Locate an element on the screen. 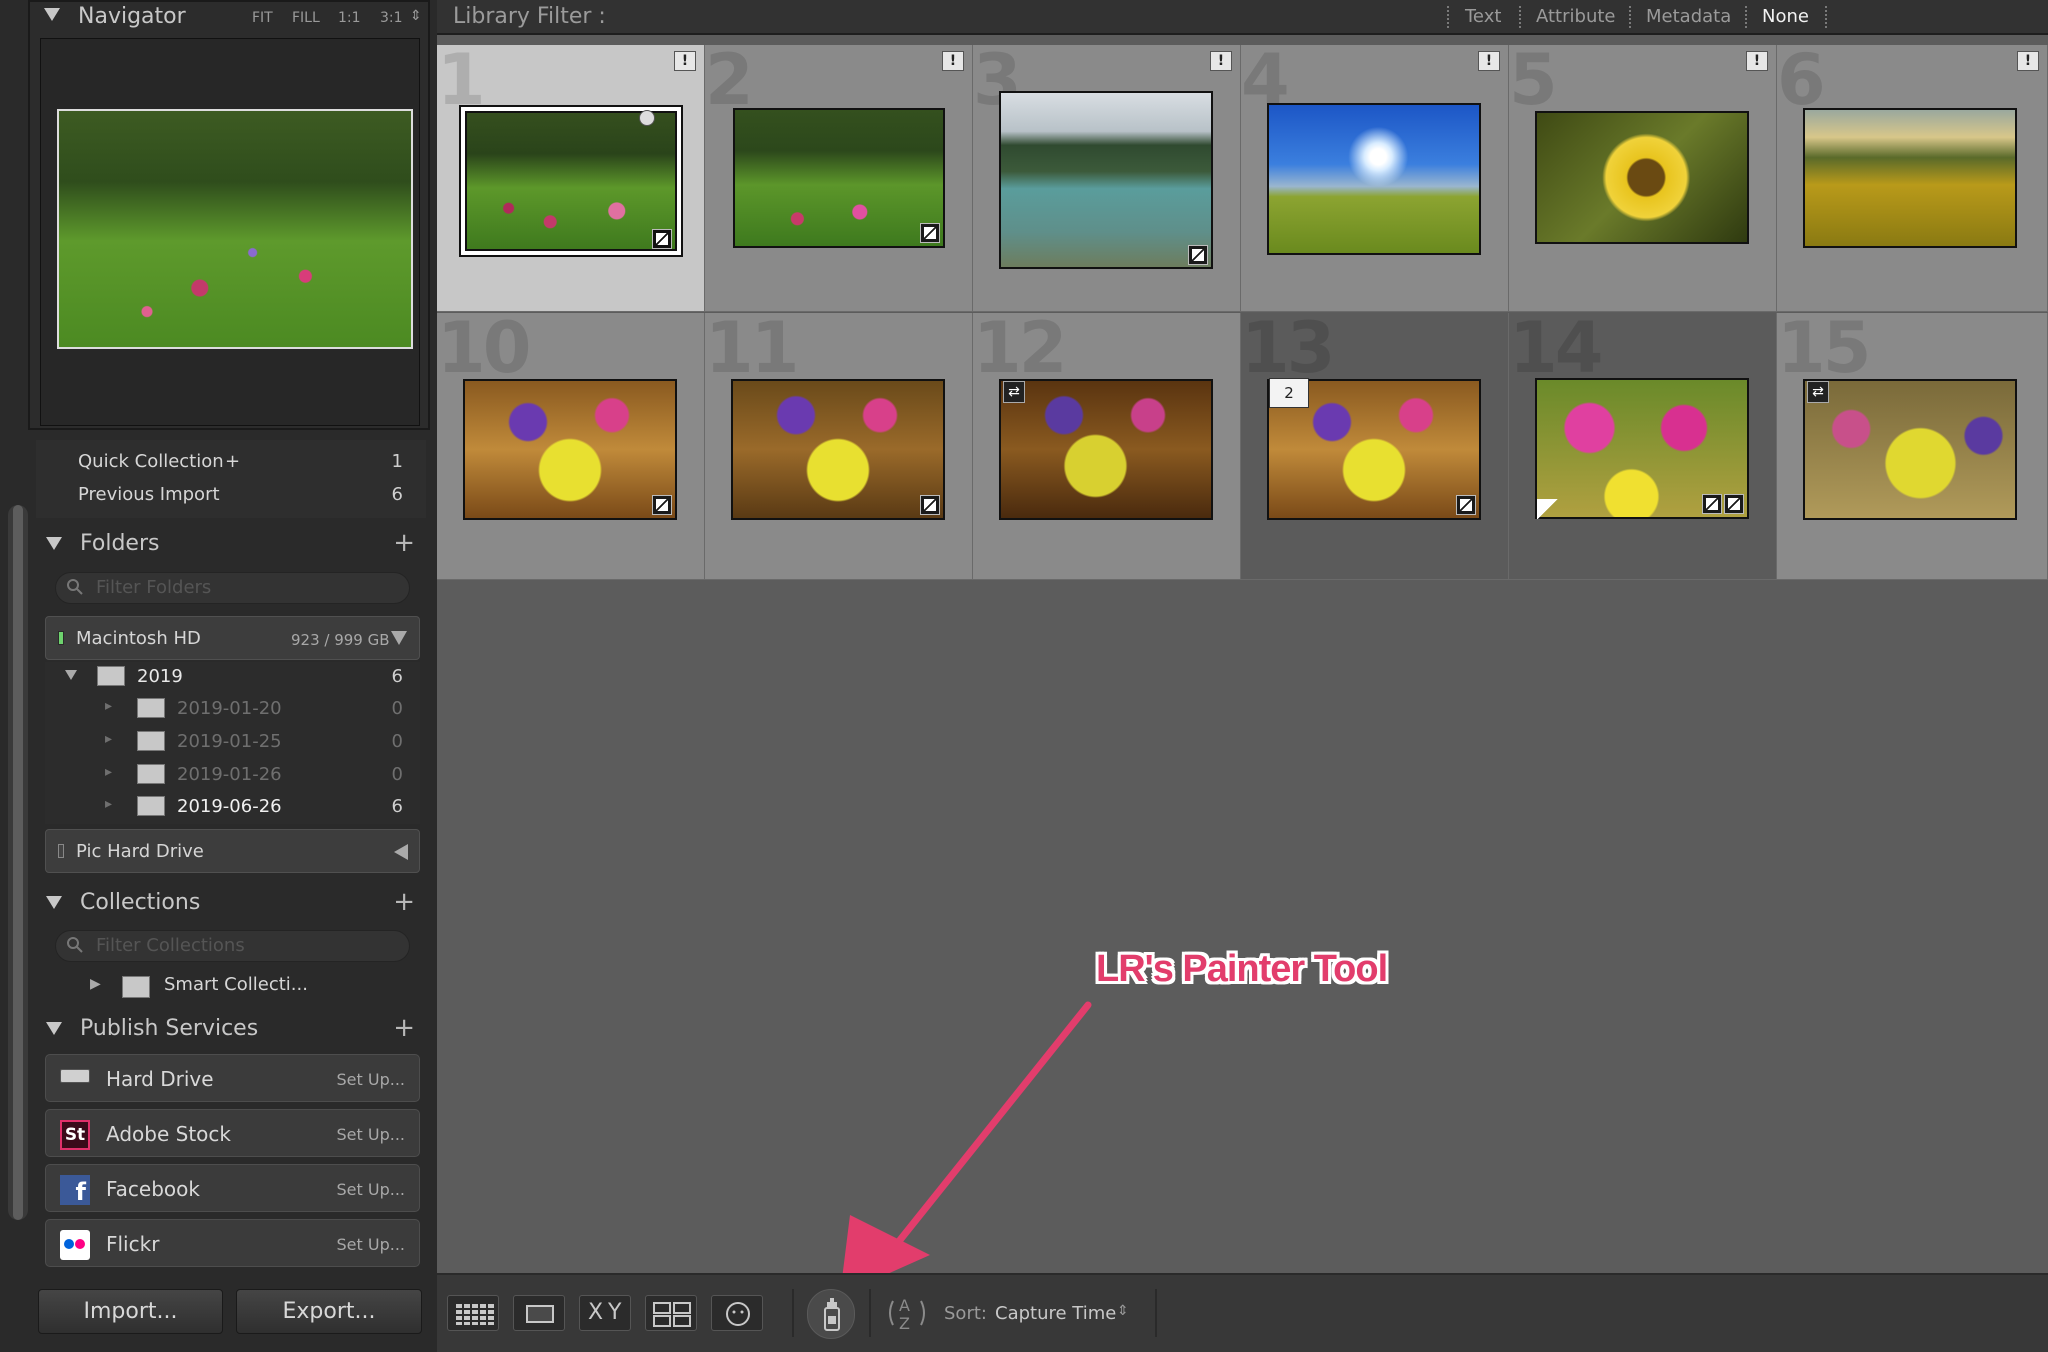 This screenshot has height=1352, width=2048. grid-view-button is located at coordinates (473, 1313).